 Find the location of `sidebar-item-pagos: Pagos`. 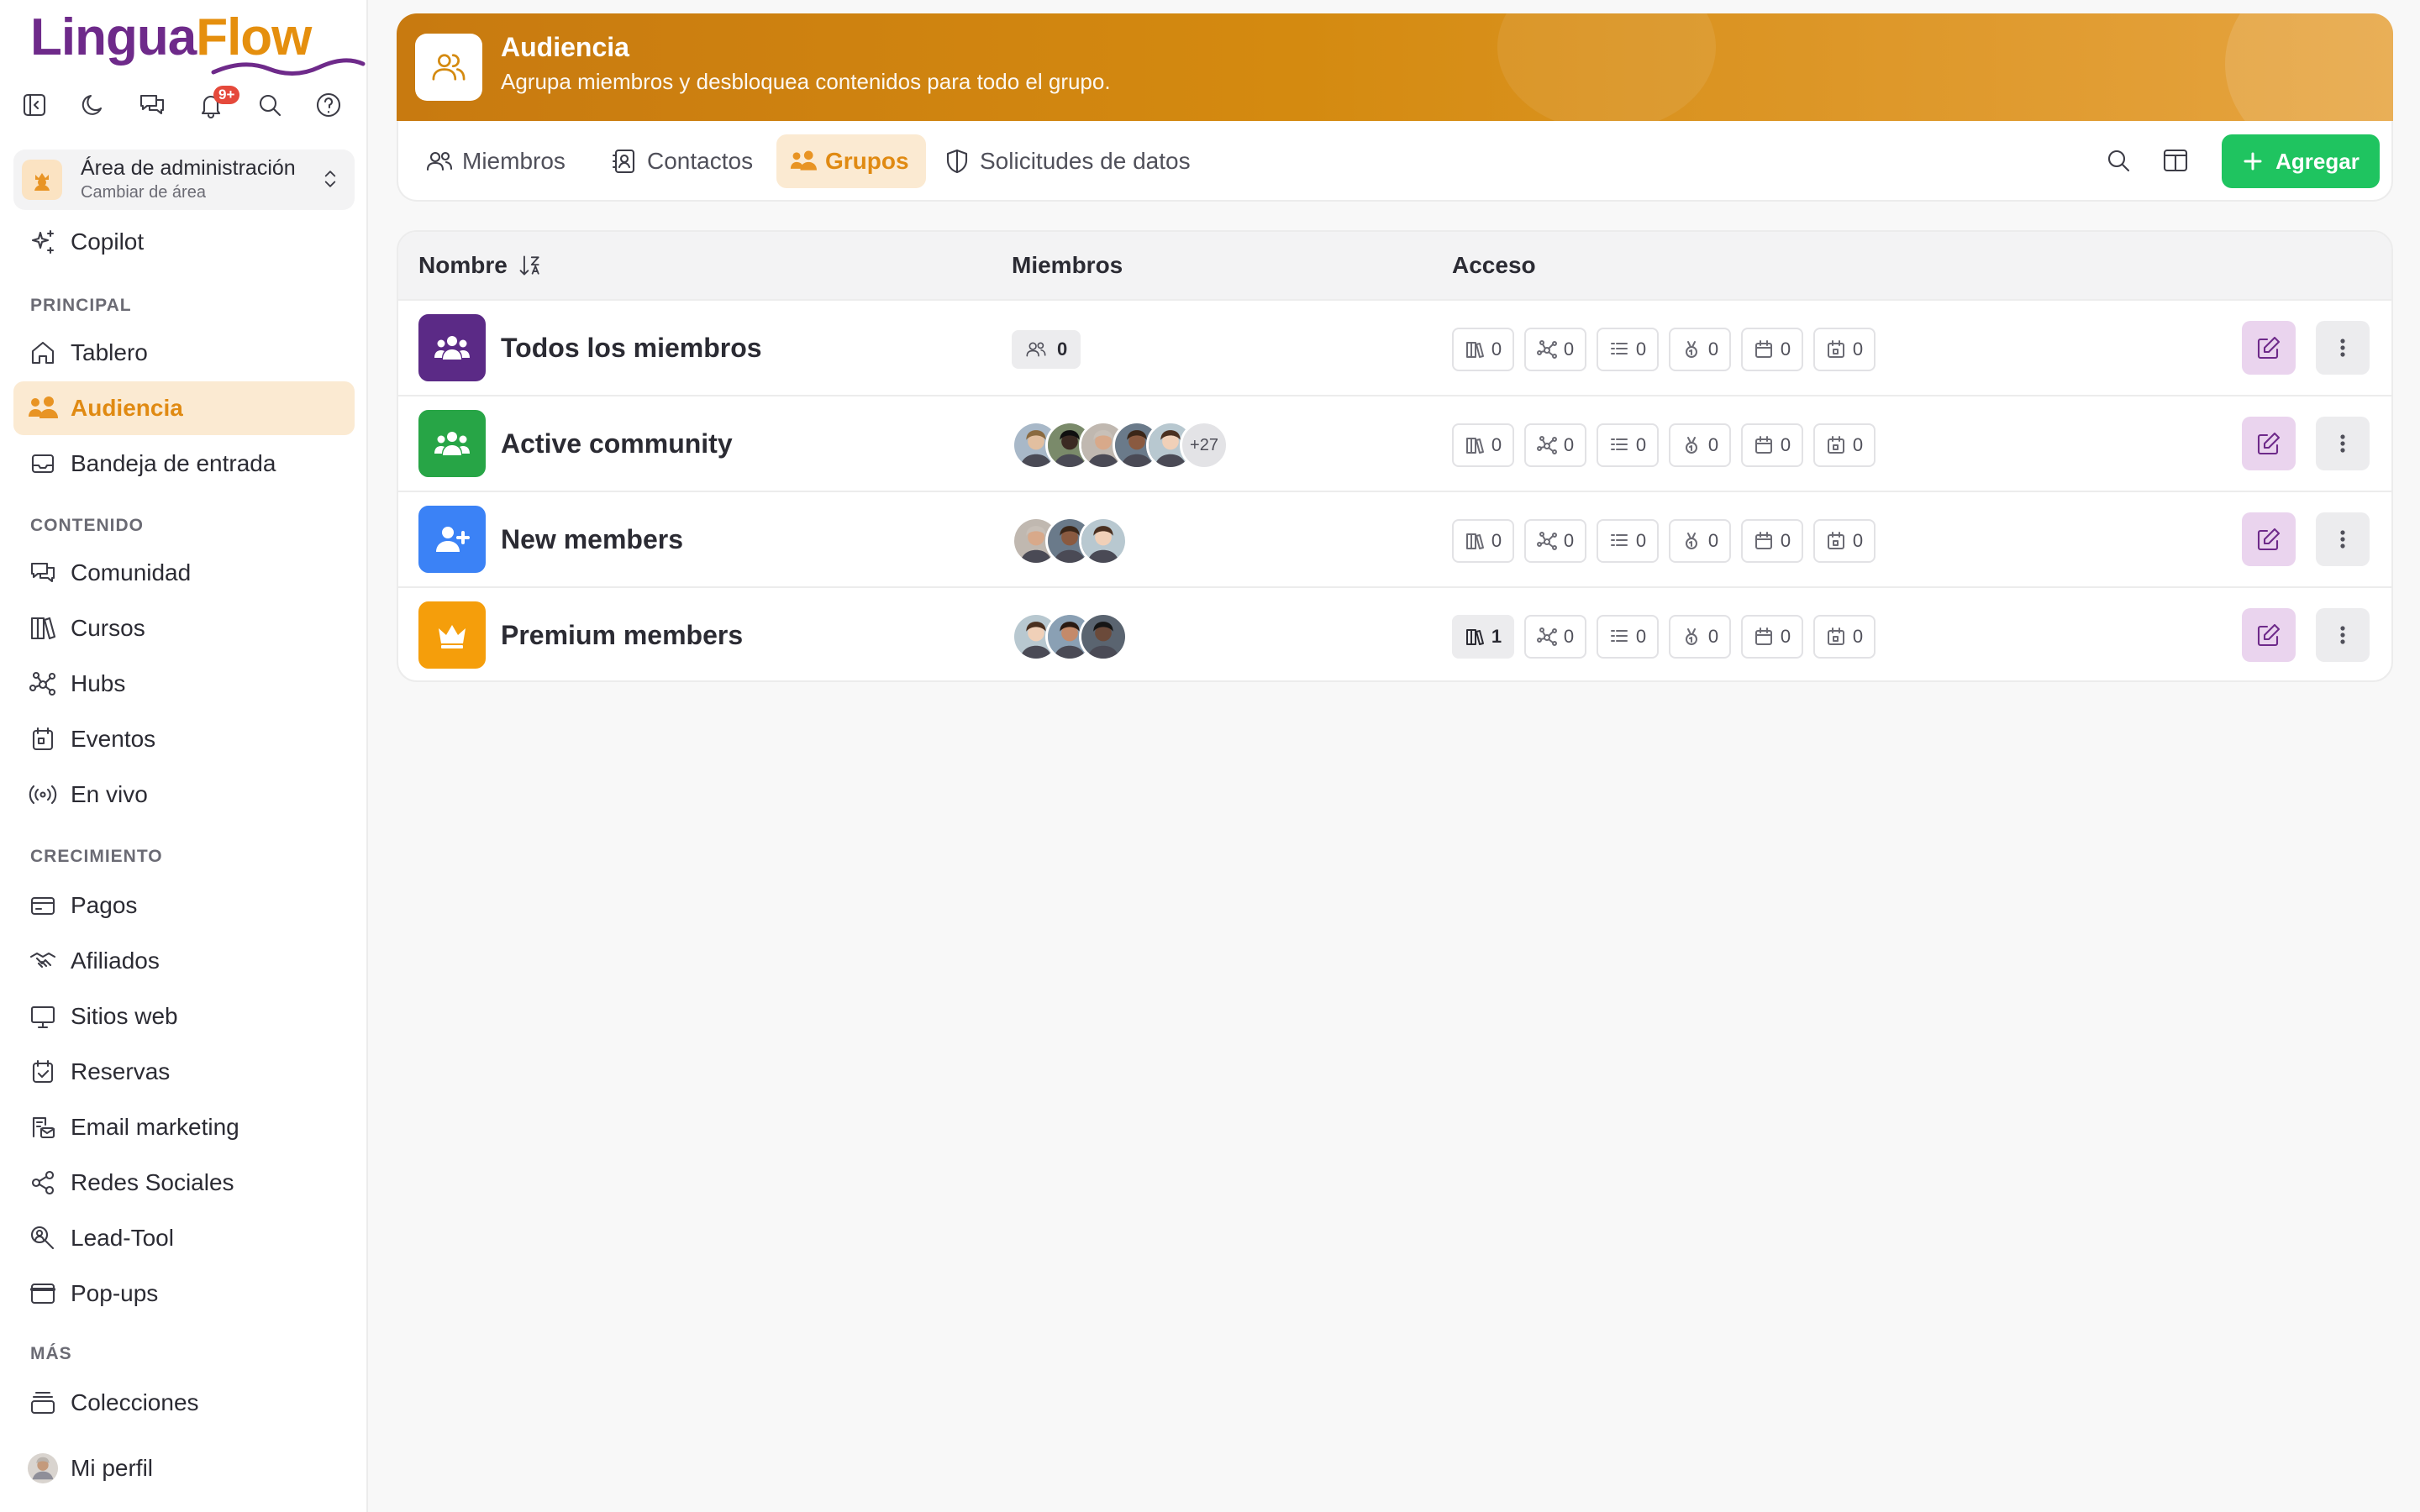

sidebar-item-pagos: Pagos is located at coordinates (184, 905).